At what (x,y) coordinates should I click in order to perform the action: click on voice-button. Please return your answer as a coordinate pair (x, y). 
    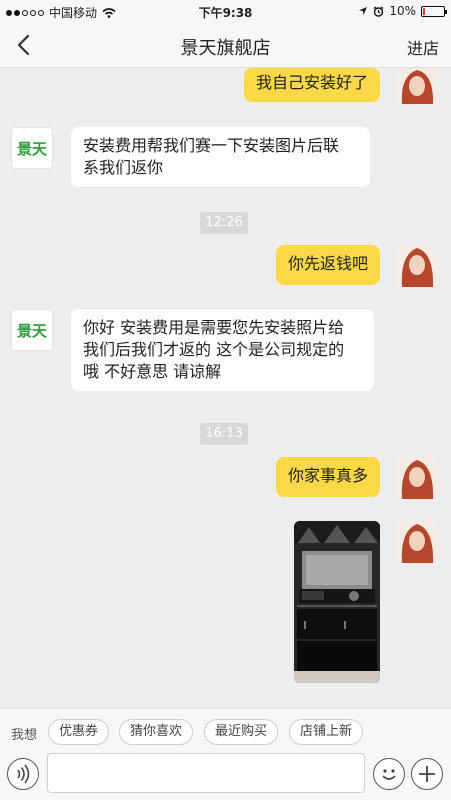
    Looking at the image, I should click on (23, 774).